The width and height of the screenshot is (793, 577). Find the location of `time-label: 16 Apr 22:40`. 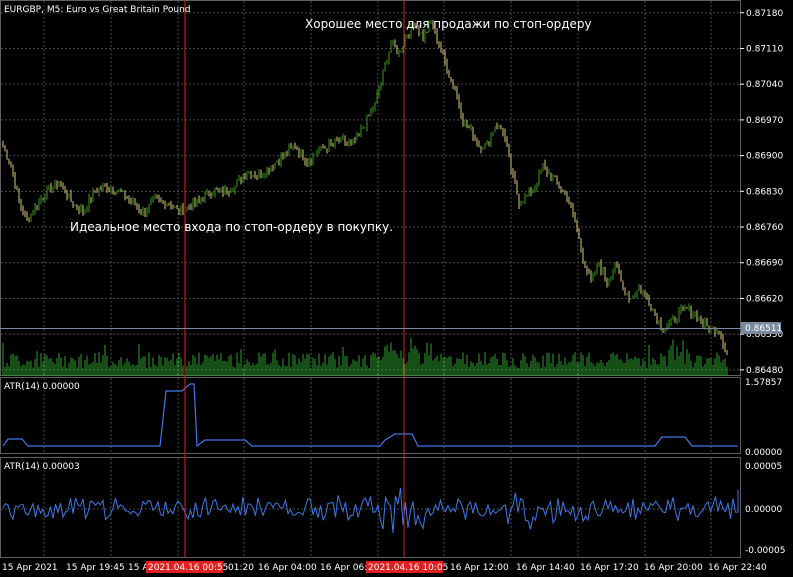

time-label: 16 Apr 22:40 is located at coordinates (737, 568).